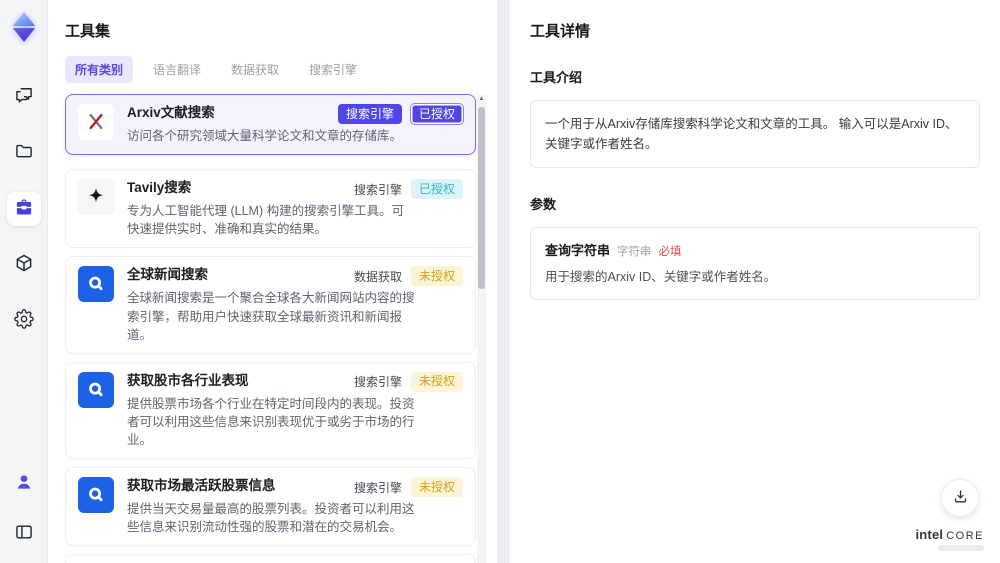 The height and width of the screenshot is (563, 1000). I want to click on sidebar-item-chat, so click(24, 97).